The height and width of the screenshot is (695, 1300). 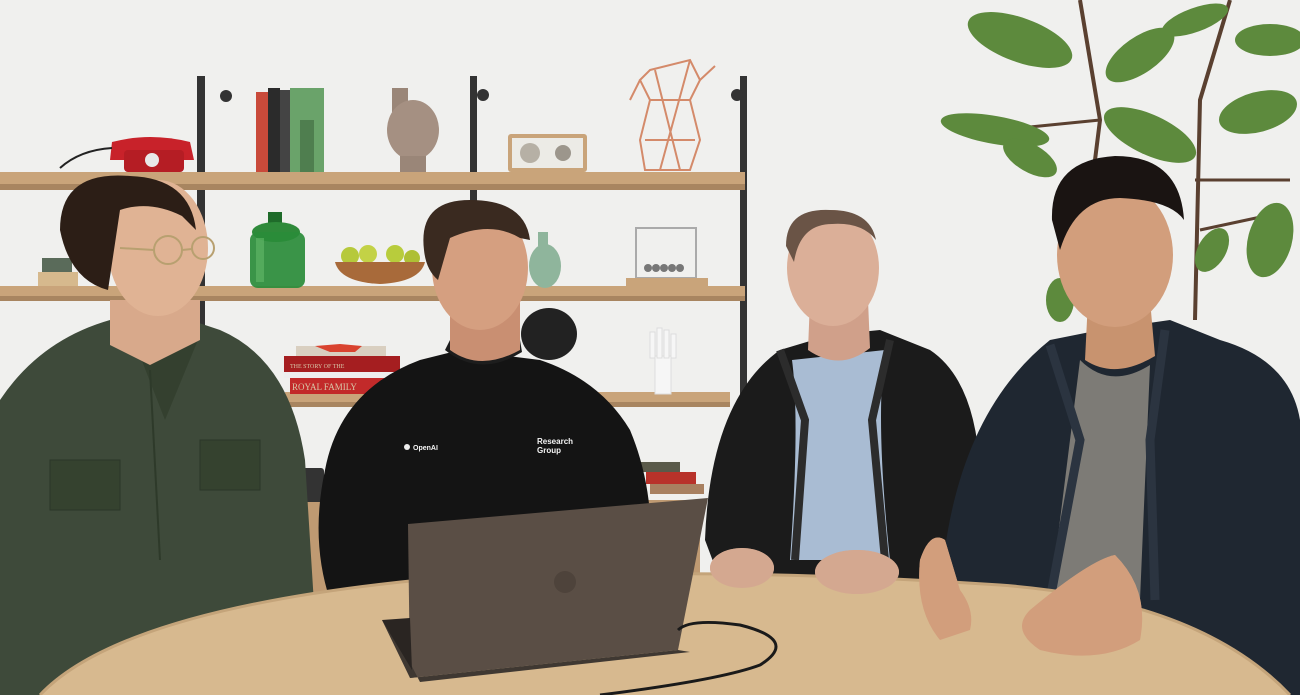 I want to click on sweatshirt-text-line1: Research, so click(x=555, y=441).